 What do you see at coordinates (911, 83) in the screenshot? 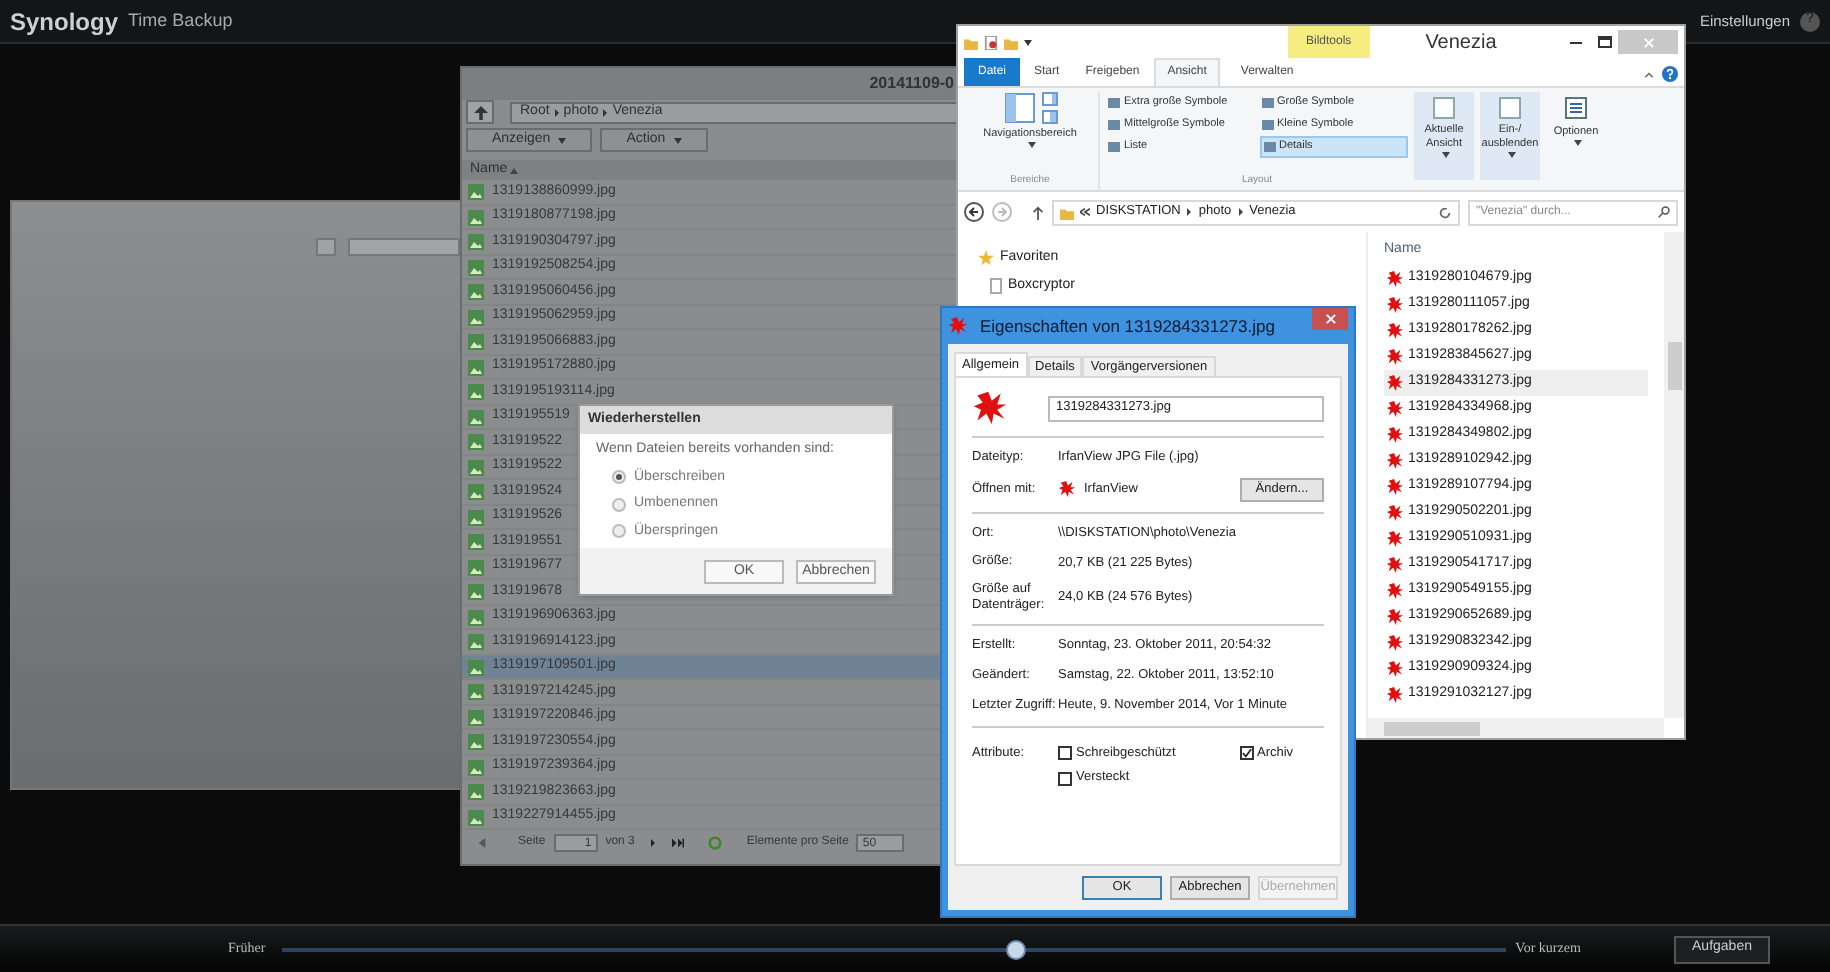
I see `backup-date: 20141109-0` at bounding box center [911, 83].